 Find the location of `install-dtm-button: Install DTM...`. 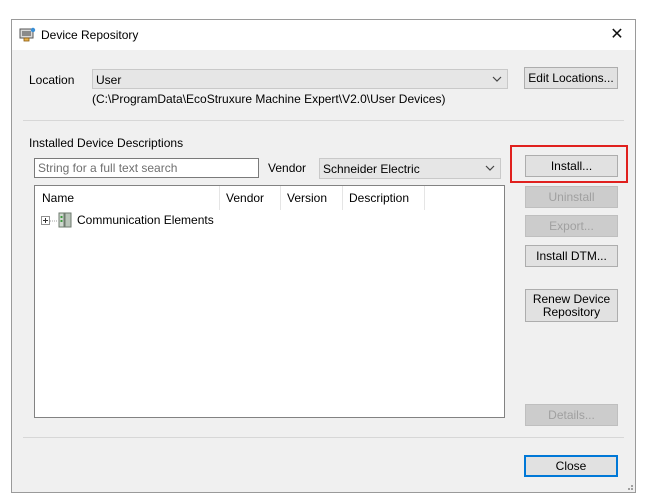

install-dtm-button: Install DTM... is located at coordinates (571, 256).